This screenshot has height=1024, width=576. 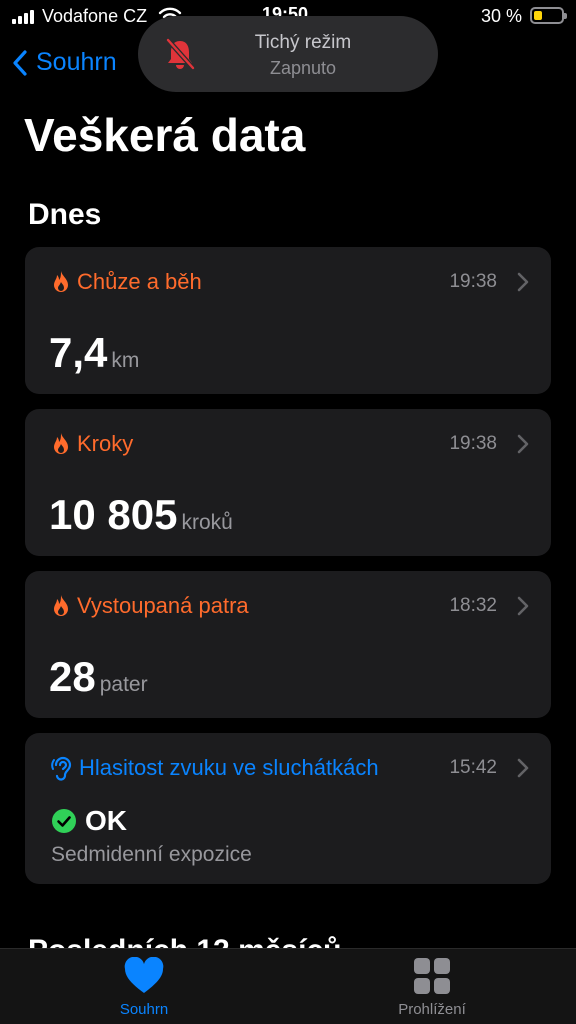 What do you see at coordinates (139, 281) in the screenshot?
I see `card-title: Chůze a běh` at bounding box center [139, 281].